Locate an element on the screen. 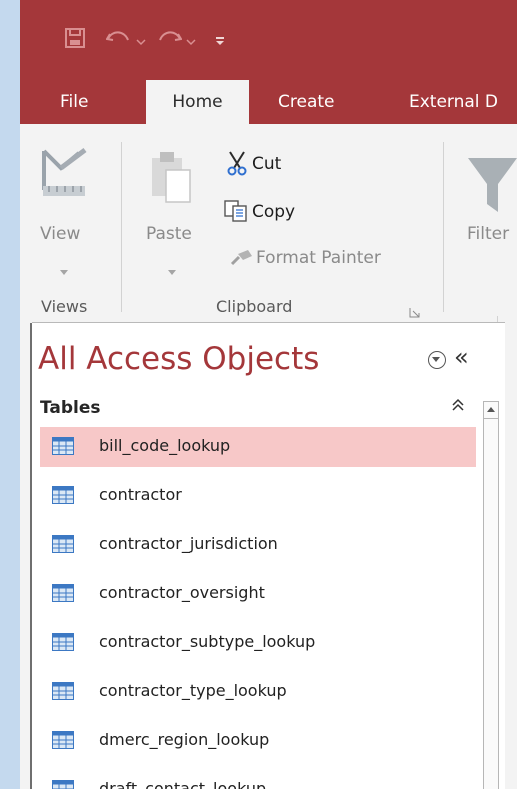 The width and height of the screenshot is (517, 789). filter-label: Filter is located at coordinates (488, 234).